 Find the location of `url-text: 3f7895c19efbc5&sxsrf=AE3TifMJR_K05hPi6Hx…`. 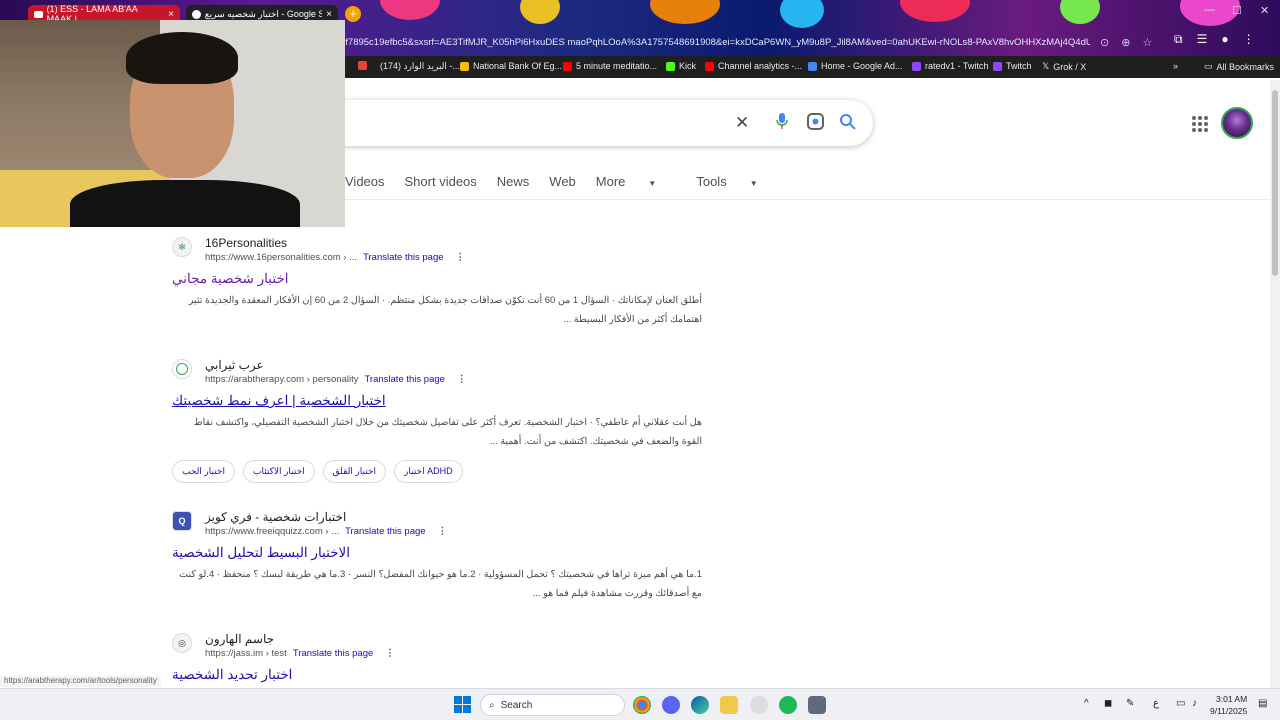

url-text: 3f7895c19efbc5&sxsrf=AE3TifMJR_K05hPi6Hx… is located at coordinates (715, 42).